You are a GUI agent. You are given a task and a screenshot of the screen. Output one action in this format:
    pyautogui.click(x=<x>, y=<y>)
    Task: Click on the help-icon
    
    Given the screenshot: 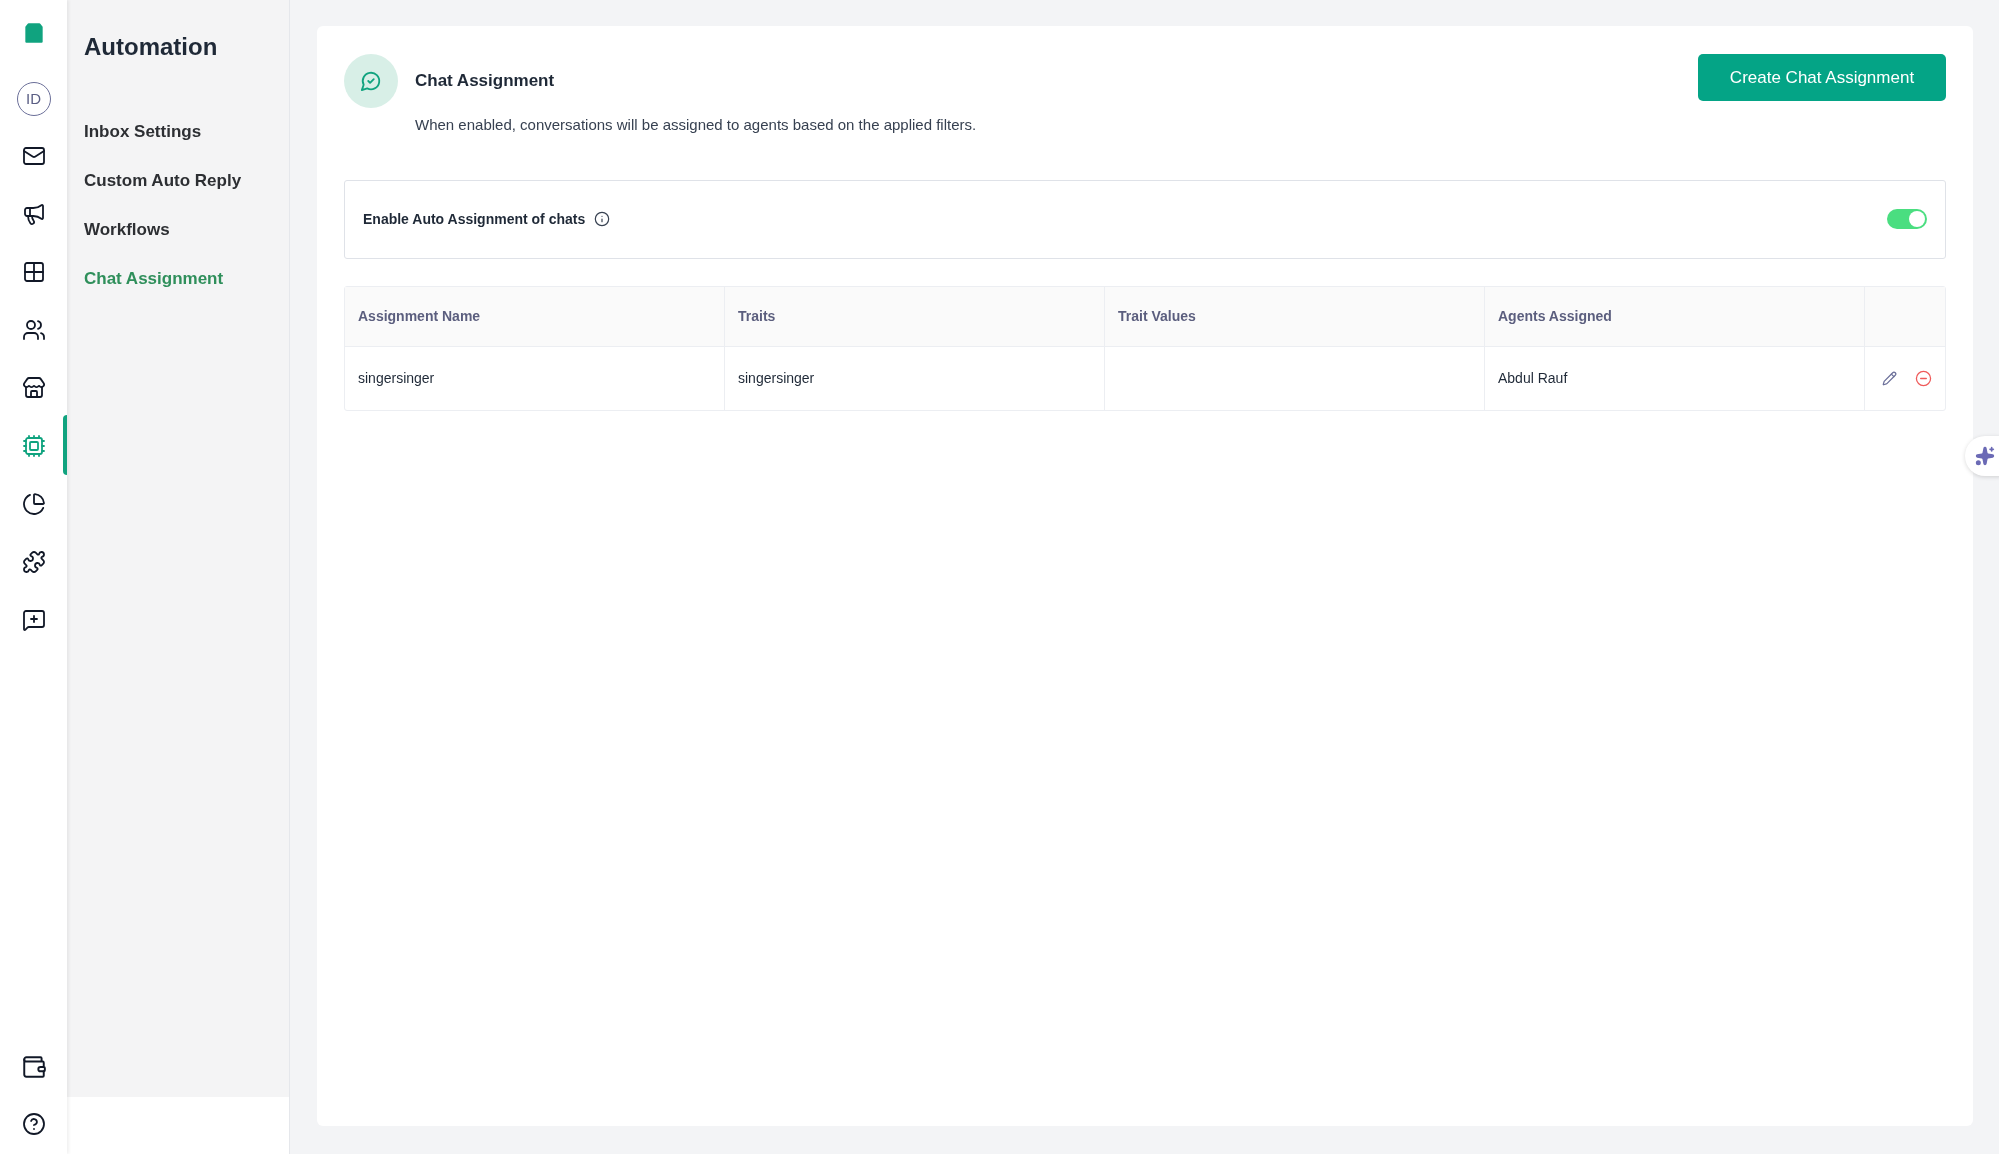 What is the action you would take?
    pyautogui.click(x=33, y=1124)
    